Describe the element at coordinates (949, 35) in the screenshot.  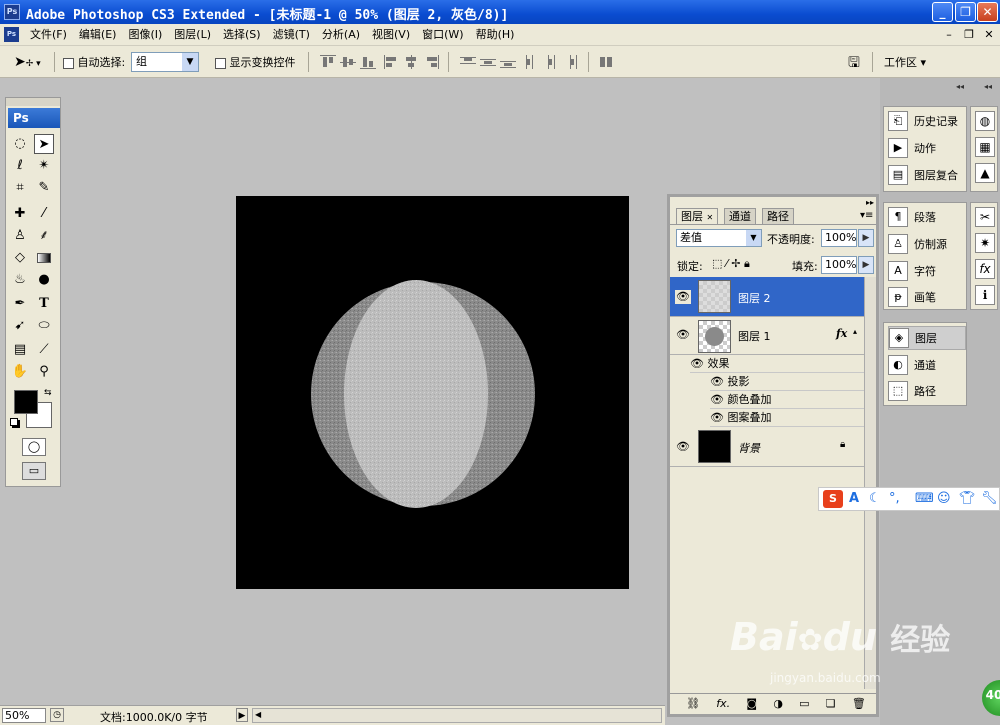
I see `doc-minimize-button: –` at that location.